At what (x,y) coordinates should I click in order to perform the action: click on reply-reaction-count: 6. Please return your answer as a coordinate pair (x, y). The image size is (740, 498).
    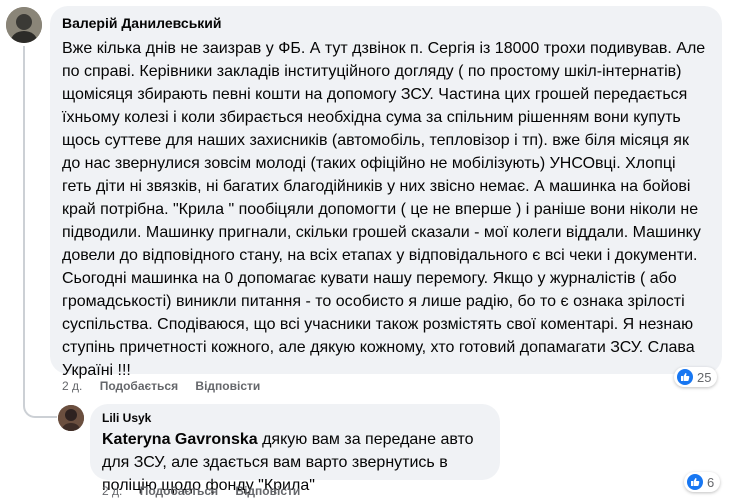
    Looking at the image, I should click on (702, 482).